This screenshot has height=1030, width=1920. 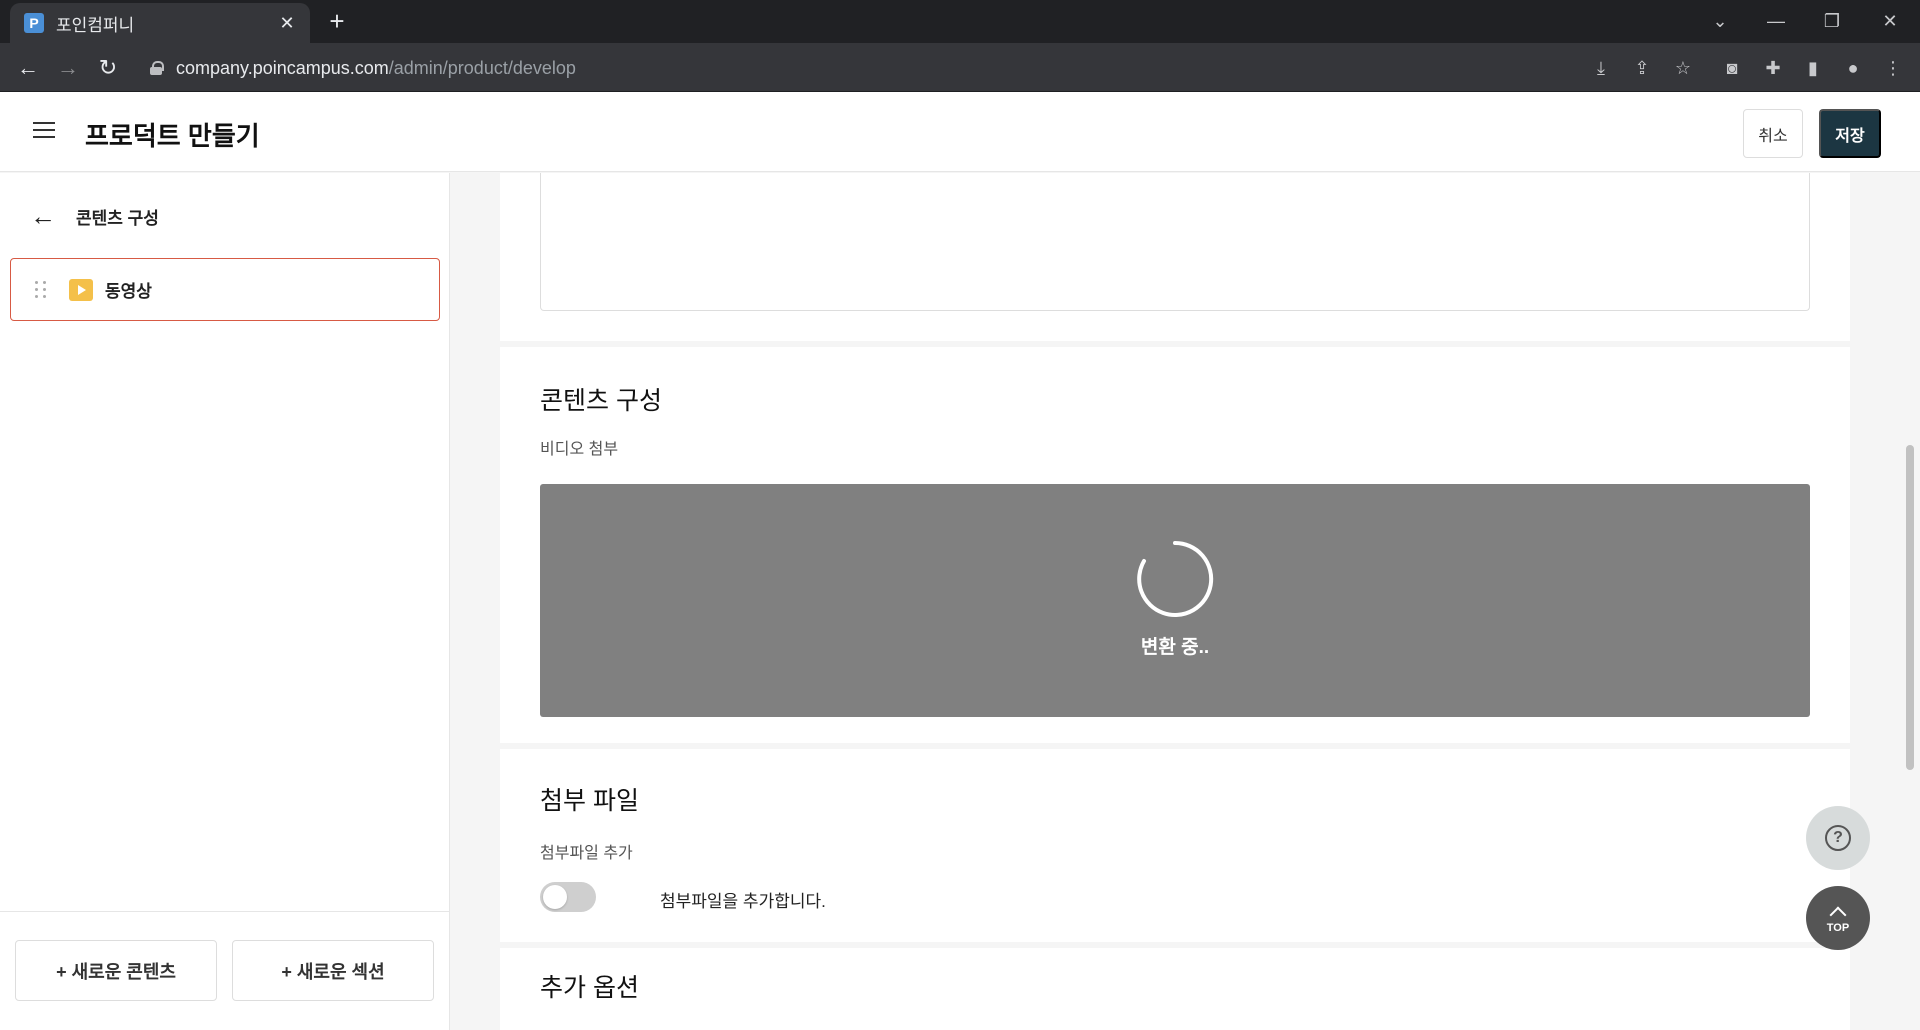 What do you see at coordinates (1850, 133) in the screenshot?
I see `save-button: 저장` at bounding box center [1850, 133].